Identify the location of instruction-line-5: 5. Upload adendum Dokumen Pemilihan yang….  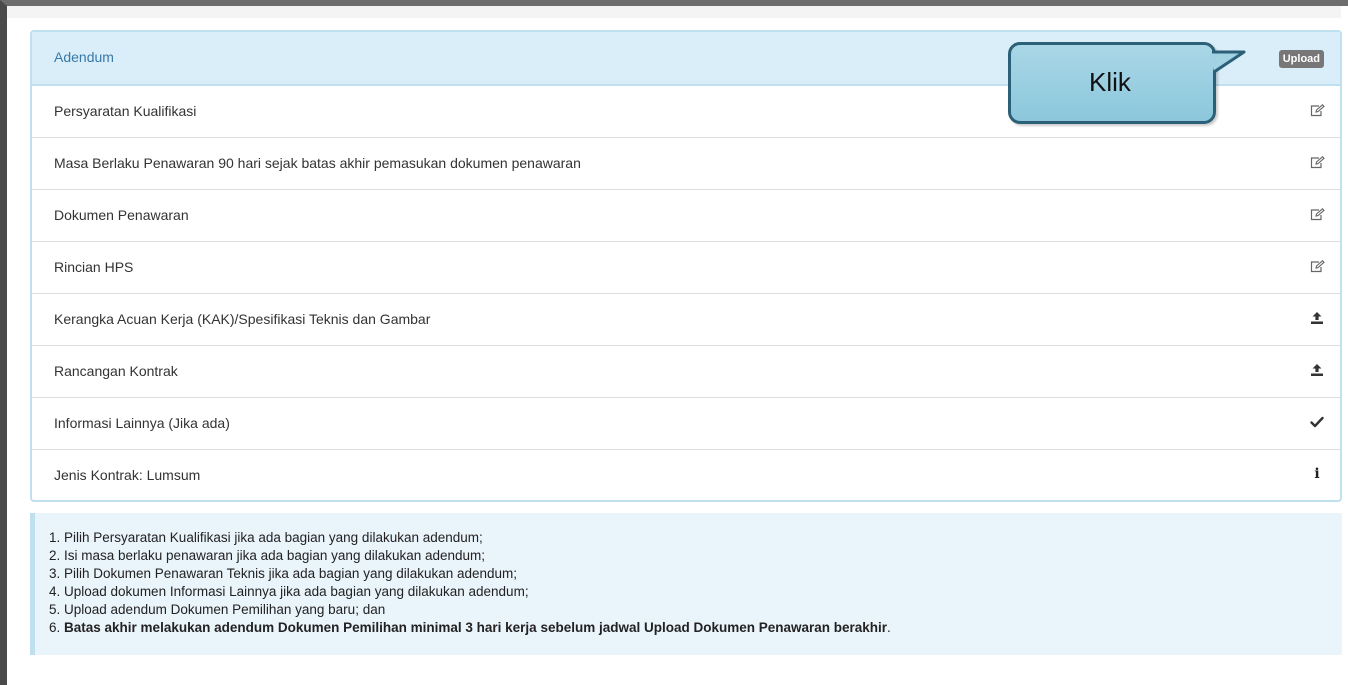
(217, 609).